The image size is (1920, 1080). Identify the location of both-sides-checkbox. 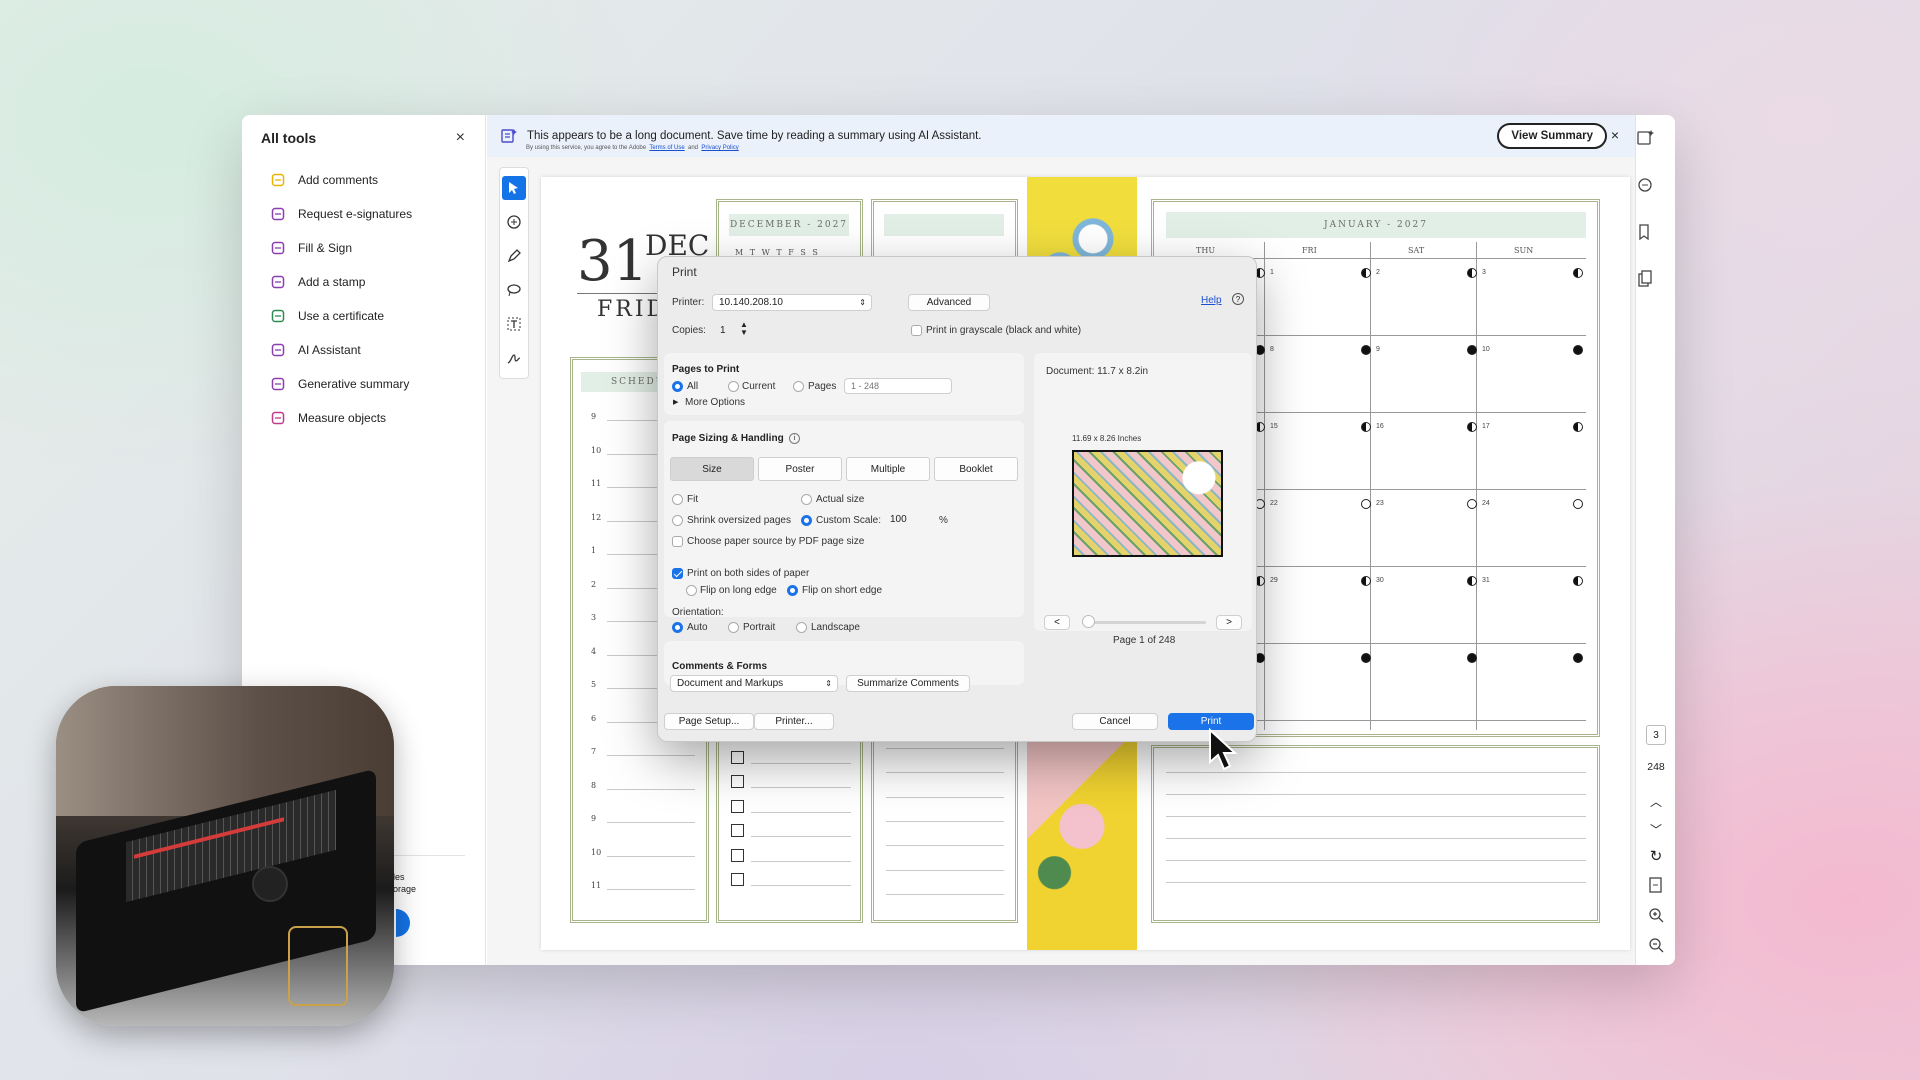
(677, 573).